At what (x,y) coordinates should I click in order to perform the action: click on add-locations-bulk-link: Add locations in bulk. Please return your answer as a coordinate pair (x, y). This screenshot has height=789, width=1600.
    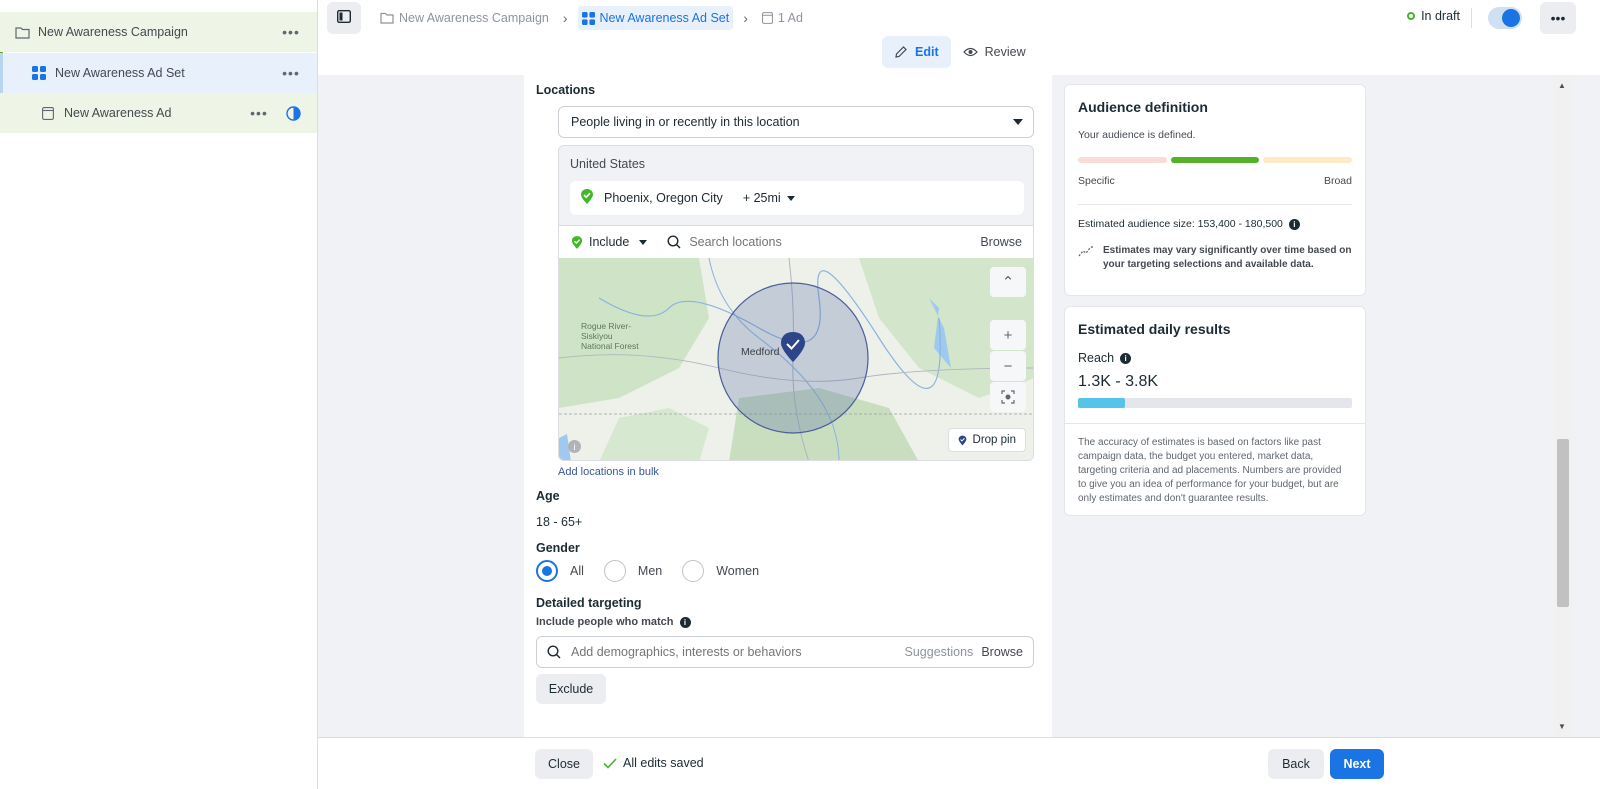
    Looking at the image, I should click on (608, 472).